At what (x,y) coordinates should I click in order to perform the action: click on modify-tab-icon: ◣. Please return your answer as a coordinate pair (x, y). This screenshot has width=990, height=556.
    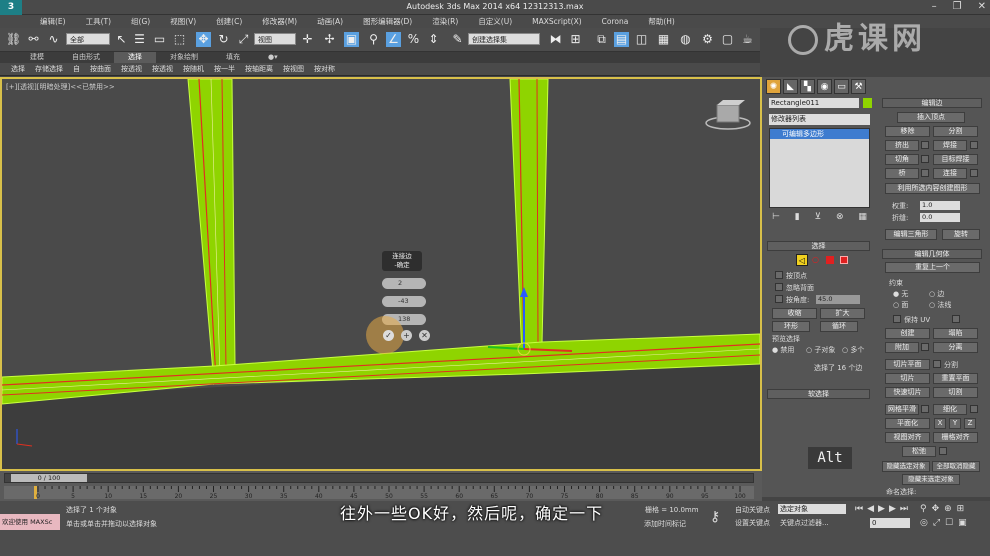
    Looking at the image, I should click on (790, 86).